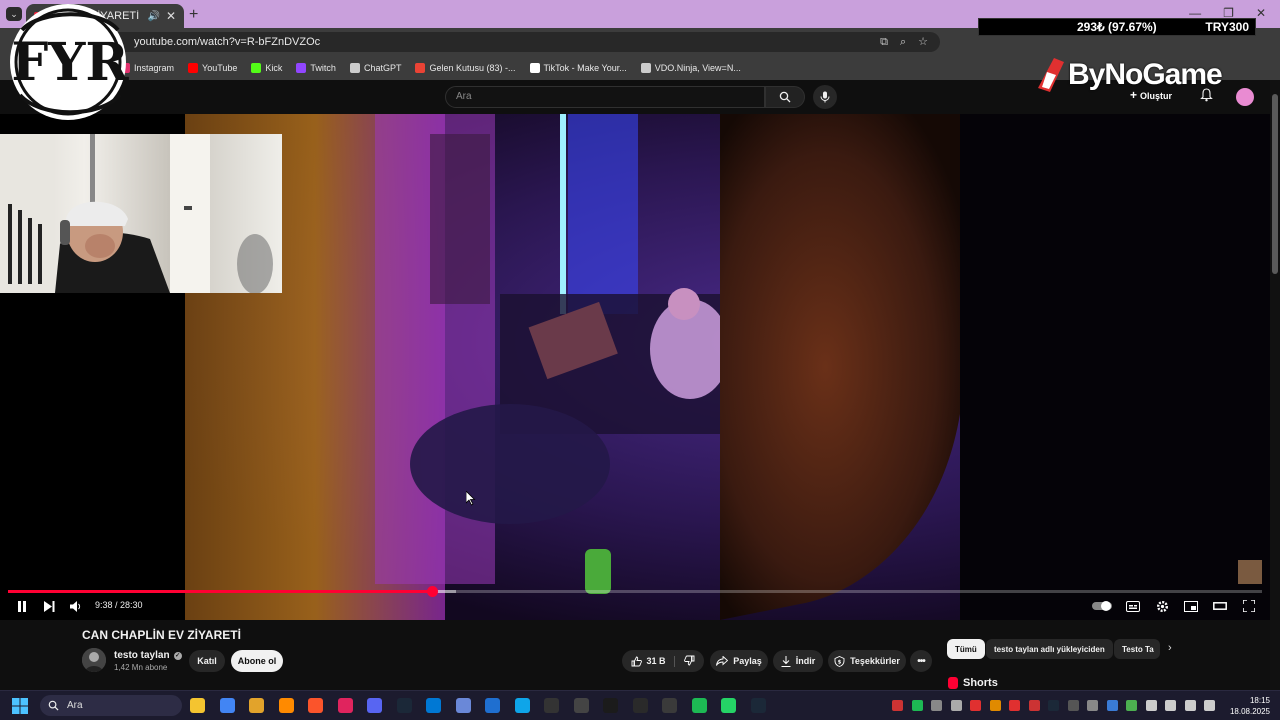 This screenshot has width=1280, height=720. What do you see at coordinates (923, 42) in the screenshot?
I see `bookmark-star-icon: ☆` at bounding box center [923, 42].